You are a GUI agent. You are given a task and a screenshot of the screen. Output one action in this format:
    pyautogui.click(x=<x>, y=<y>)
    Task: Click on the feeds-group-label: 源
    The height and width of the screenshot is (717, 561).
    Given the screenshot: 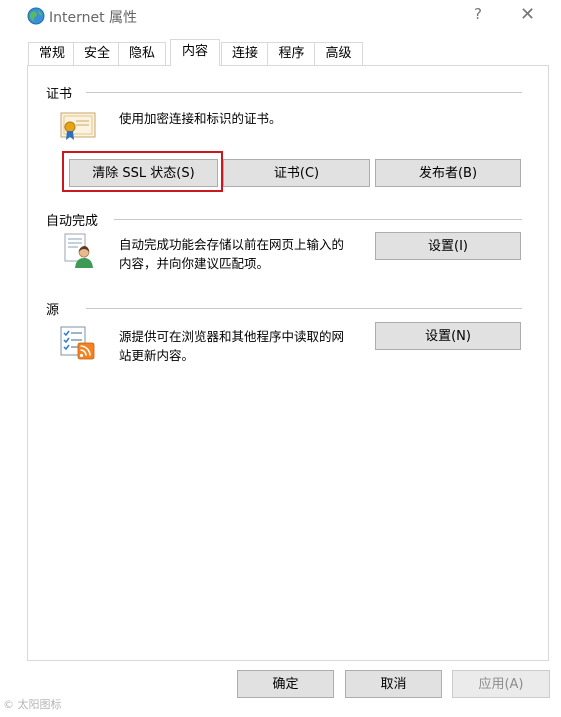 What is the action you would take?
    pyautogui.click(x=53, y=310)
    